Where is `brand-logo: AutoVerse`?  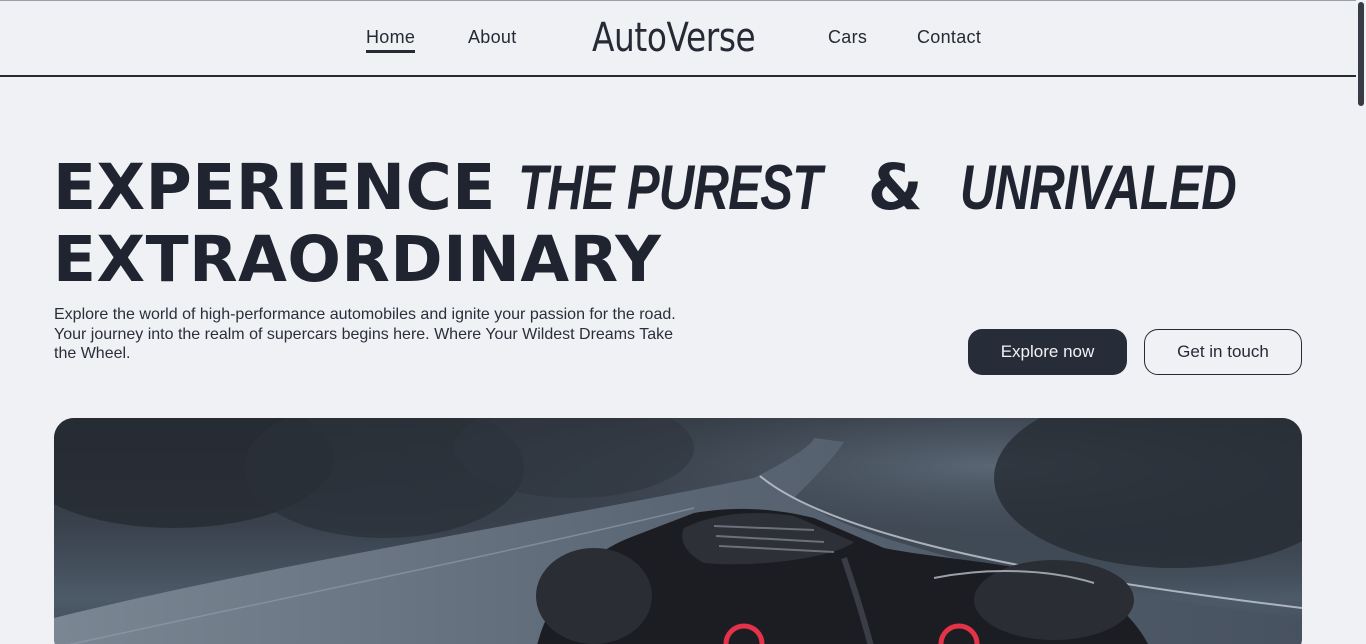
brand-logo: AutoVerse is located at coordinates (674, 38).